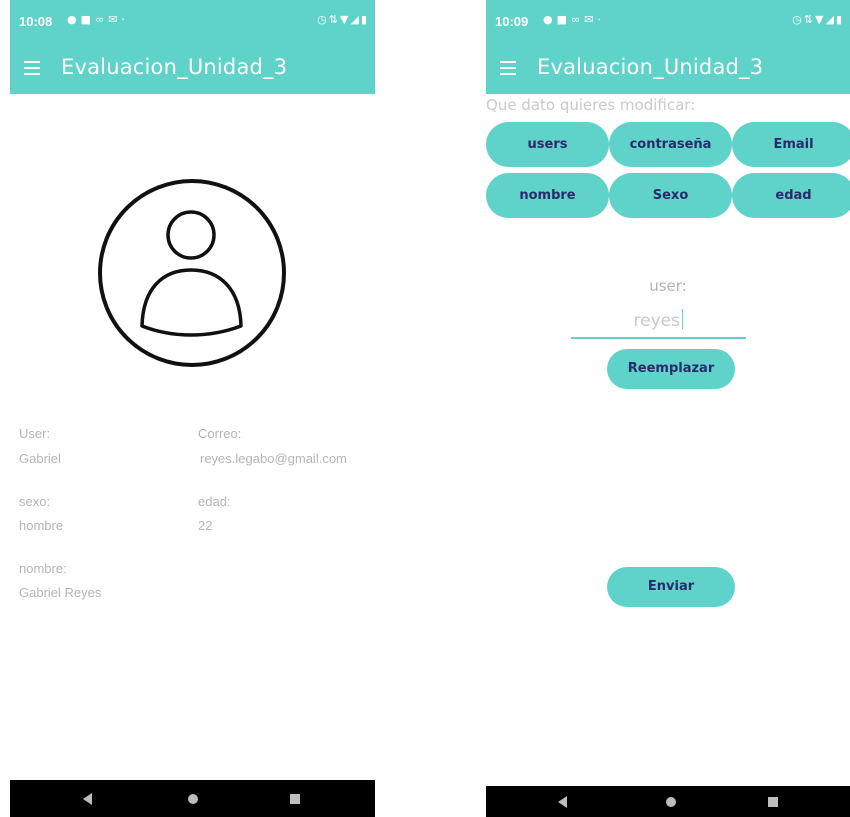 This screenshot has height=817, width=850. What do you see at coordinates (43, 568) in the screenshot?
I see `name-label: nombre:` at bounding box center [43, 568].